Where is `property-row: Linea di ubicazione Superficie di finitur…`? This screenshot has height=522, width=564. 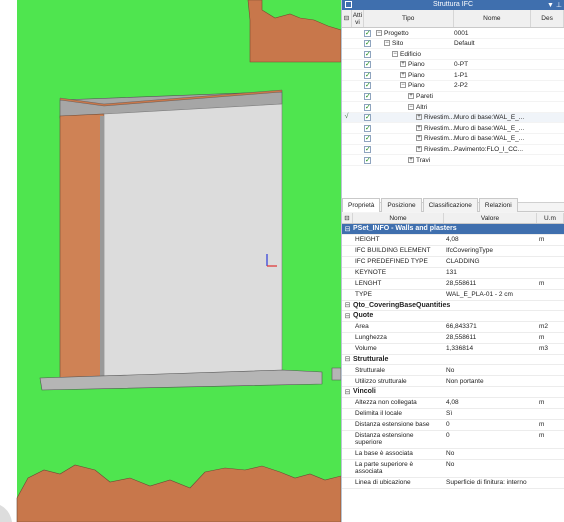 property-row: Linea di ubicazione Superficie di finitur… is located at coordinates (453, 483).